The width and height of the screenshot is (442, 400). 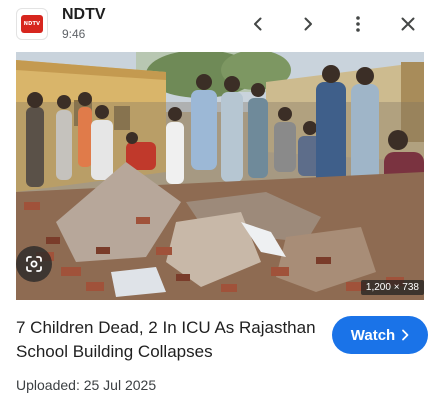 I want to click on google-lens-button, so click(x=34, y=264).